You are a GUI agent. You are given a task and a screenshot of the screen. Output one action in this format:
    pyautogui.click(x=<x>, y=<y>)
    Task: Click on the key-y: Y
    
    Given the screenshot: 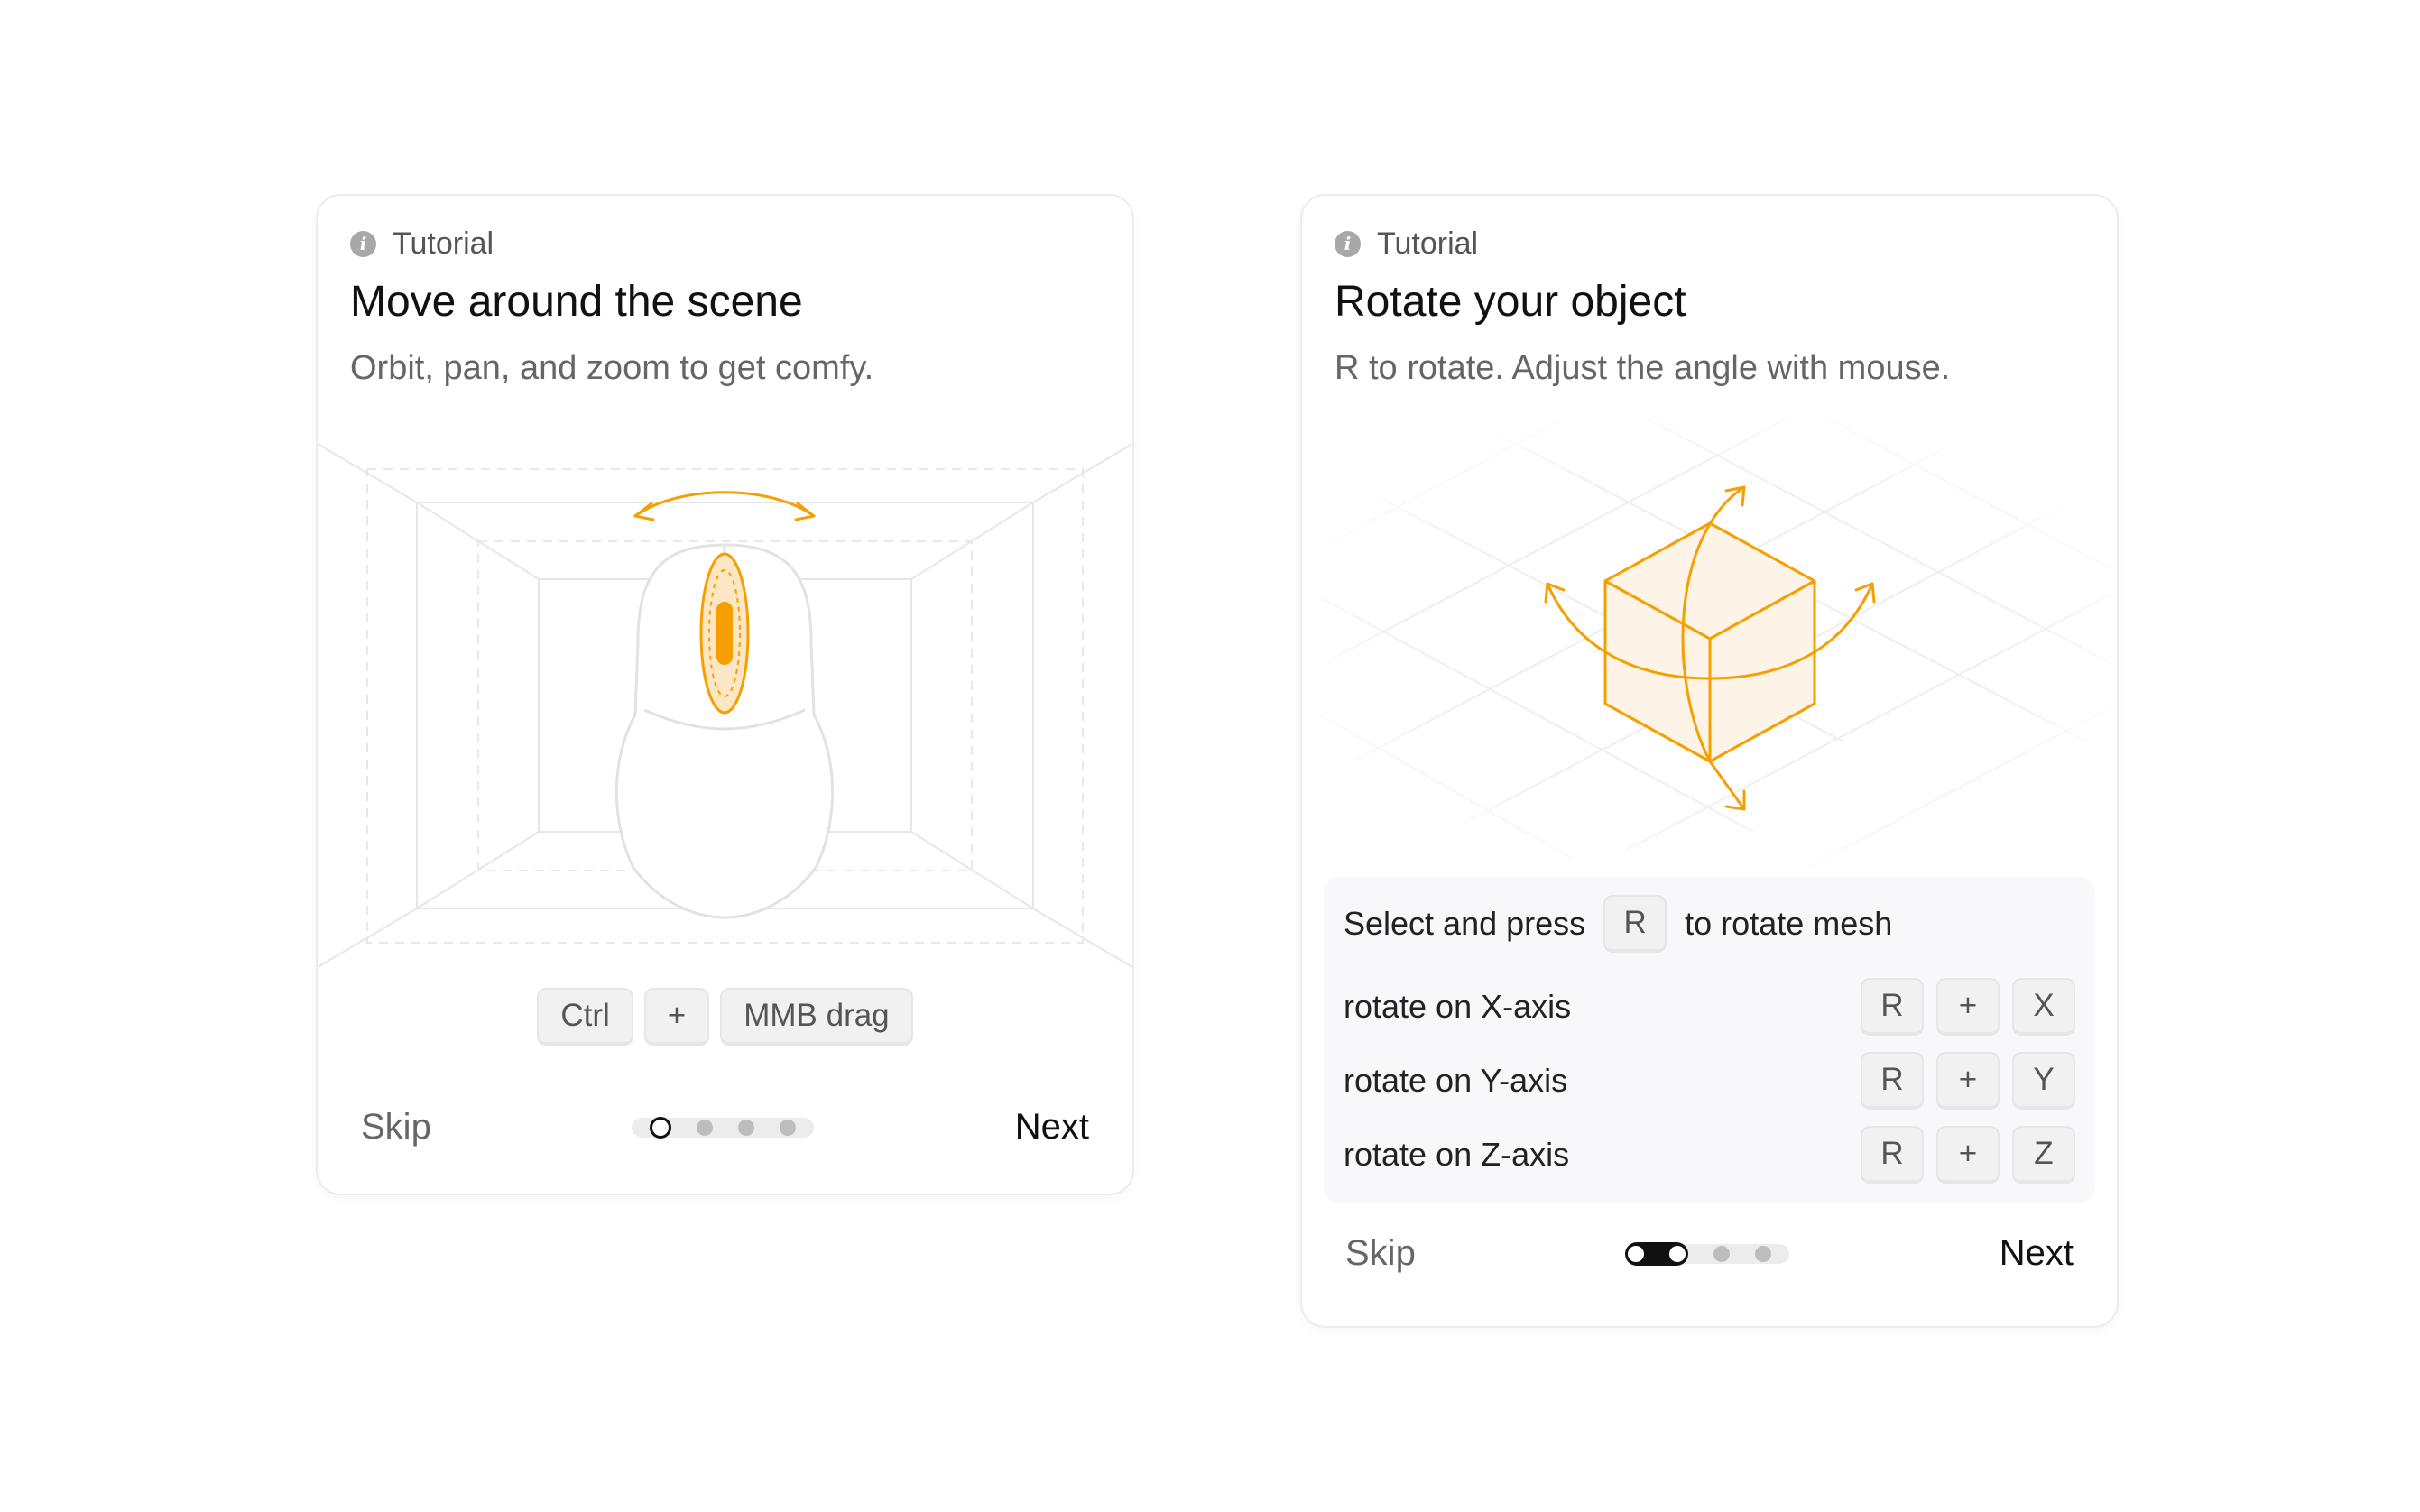 What is the action you would take?
    pyautogui.click(x=2044, y=1081)
    